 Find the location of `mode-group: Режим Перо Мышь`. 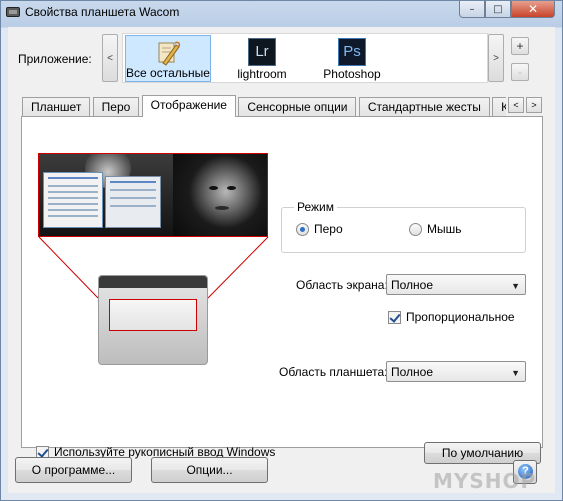

mode-group: Режим Перо Мышь is located at coordinates (403, 226).